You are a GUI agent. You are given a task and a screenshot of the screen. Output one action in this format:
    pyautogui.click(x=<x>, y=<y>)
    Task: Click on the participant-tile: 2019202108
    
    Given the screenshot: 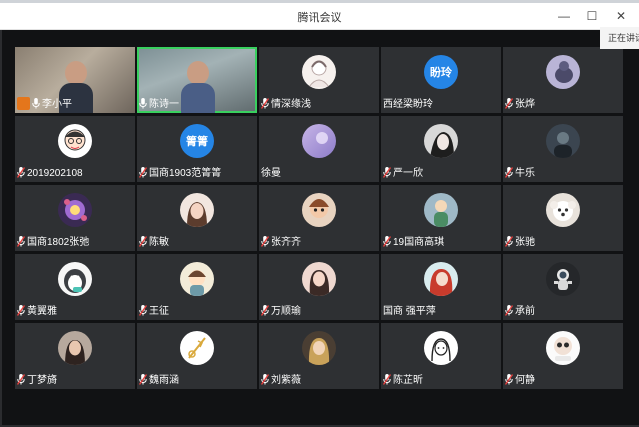 What is the action you would take?
    pyautogui.click(x=75, y=149)
    